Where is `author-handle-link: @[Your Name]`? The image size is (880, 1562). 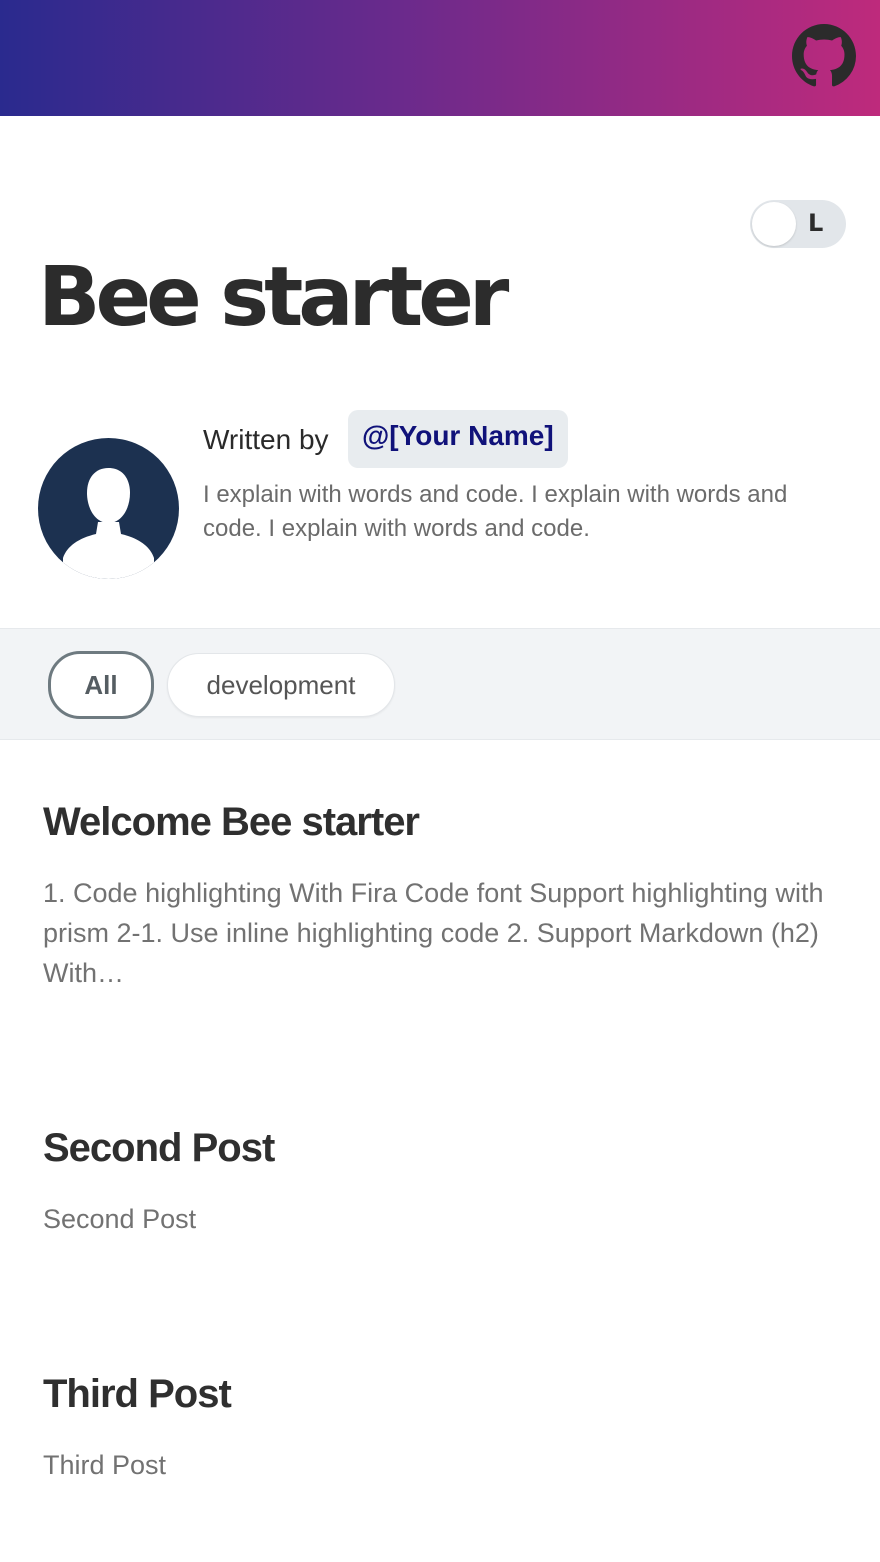 author-handle-link: @[Your Name] is located at coordinates (458, 439).